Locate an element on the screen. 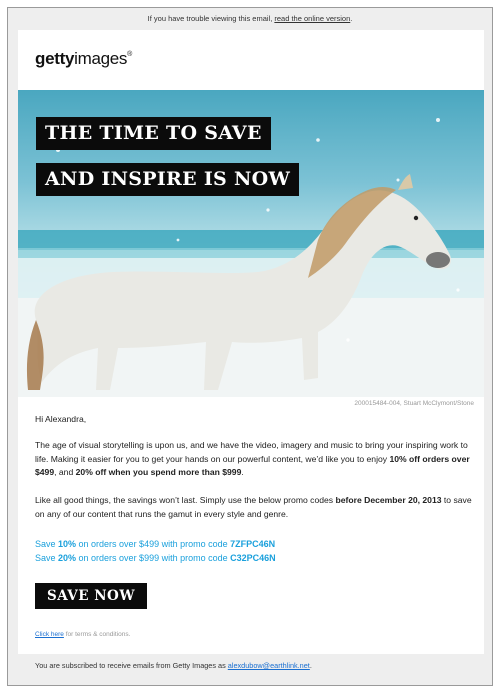  gettyimages-logo: gettyimages® is located at coordinates (83, 59).